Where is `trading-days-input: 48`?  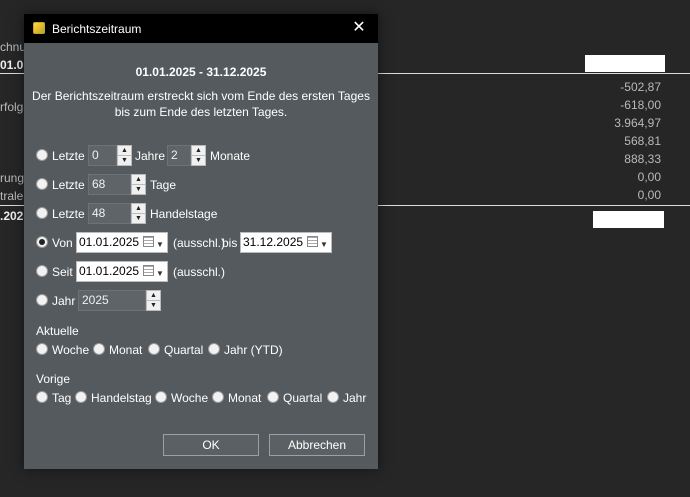 trading-days-input: 48 is located at coordinates (109, 213).